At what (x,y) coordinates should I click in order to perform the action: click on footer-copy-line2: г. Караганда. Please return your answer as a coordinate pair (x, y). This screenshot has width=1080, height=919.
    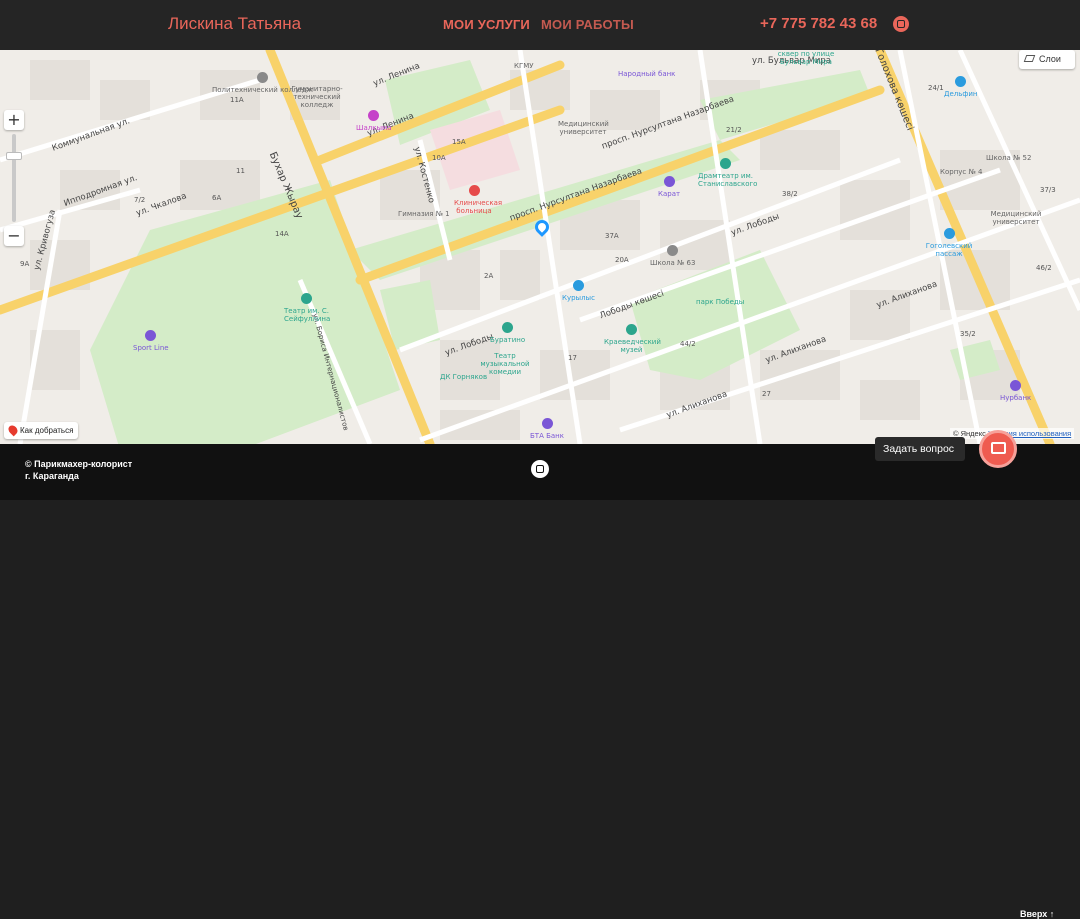
    Looking at the image, I should click on (52, 476).